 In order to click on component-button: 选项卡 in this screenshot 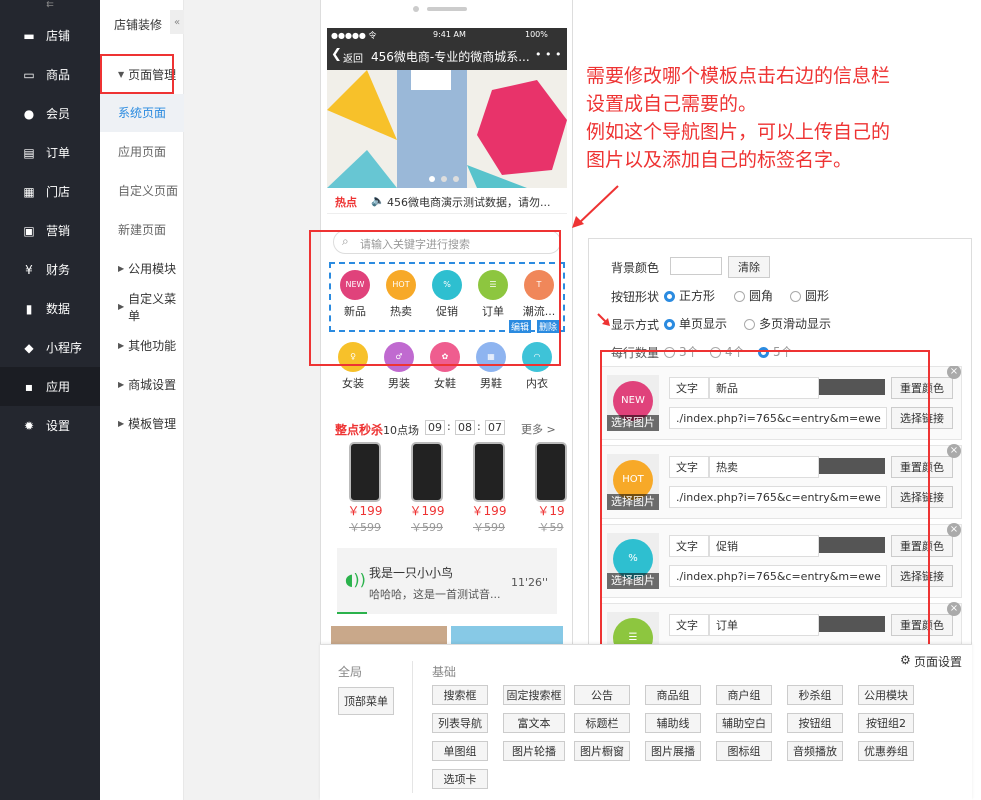, I will do `click(460, 779)`.